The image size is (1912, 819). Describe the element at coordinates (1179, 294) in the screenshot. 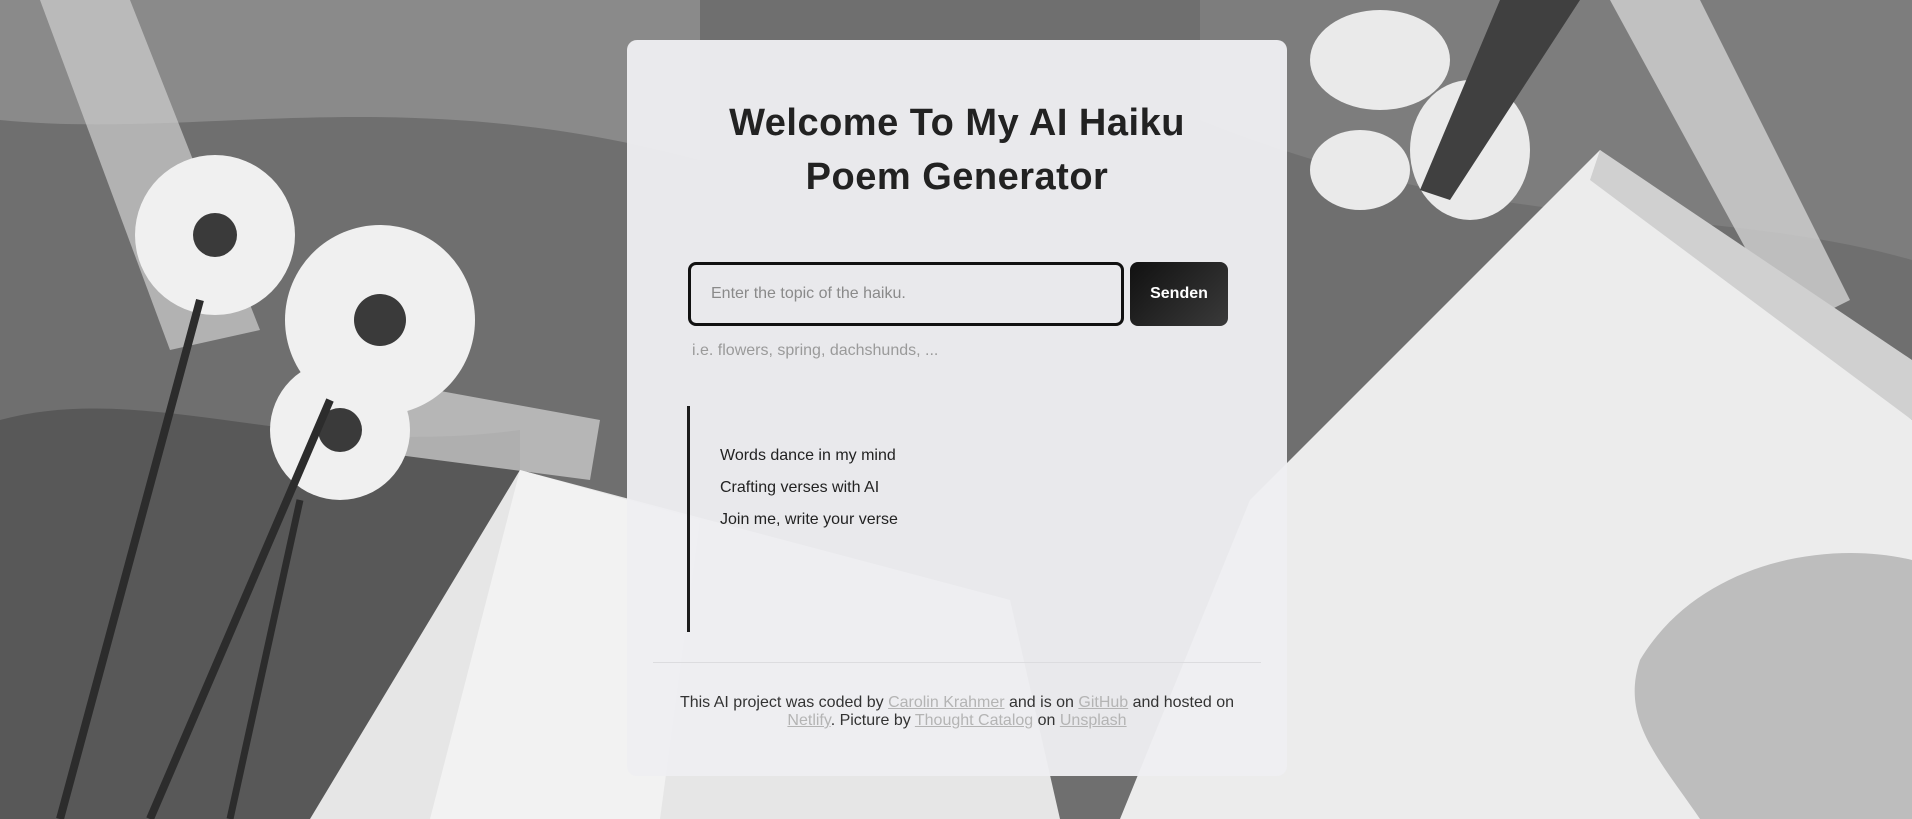

I see `submit-button: Senden` at that location.